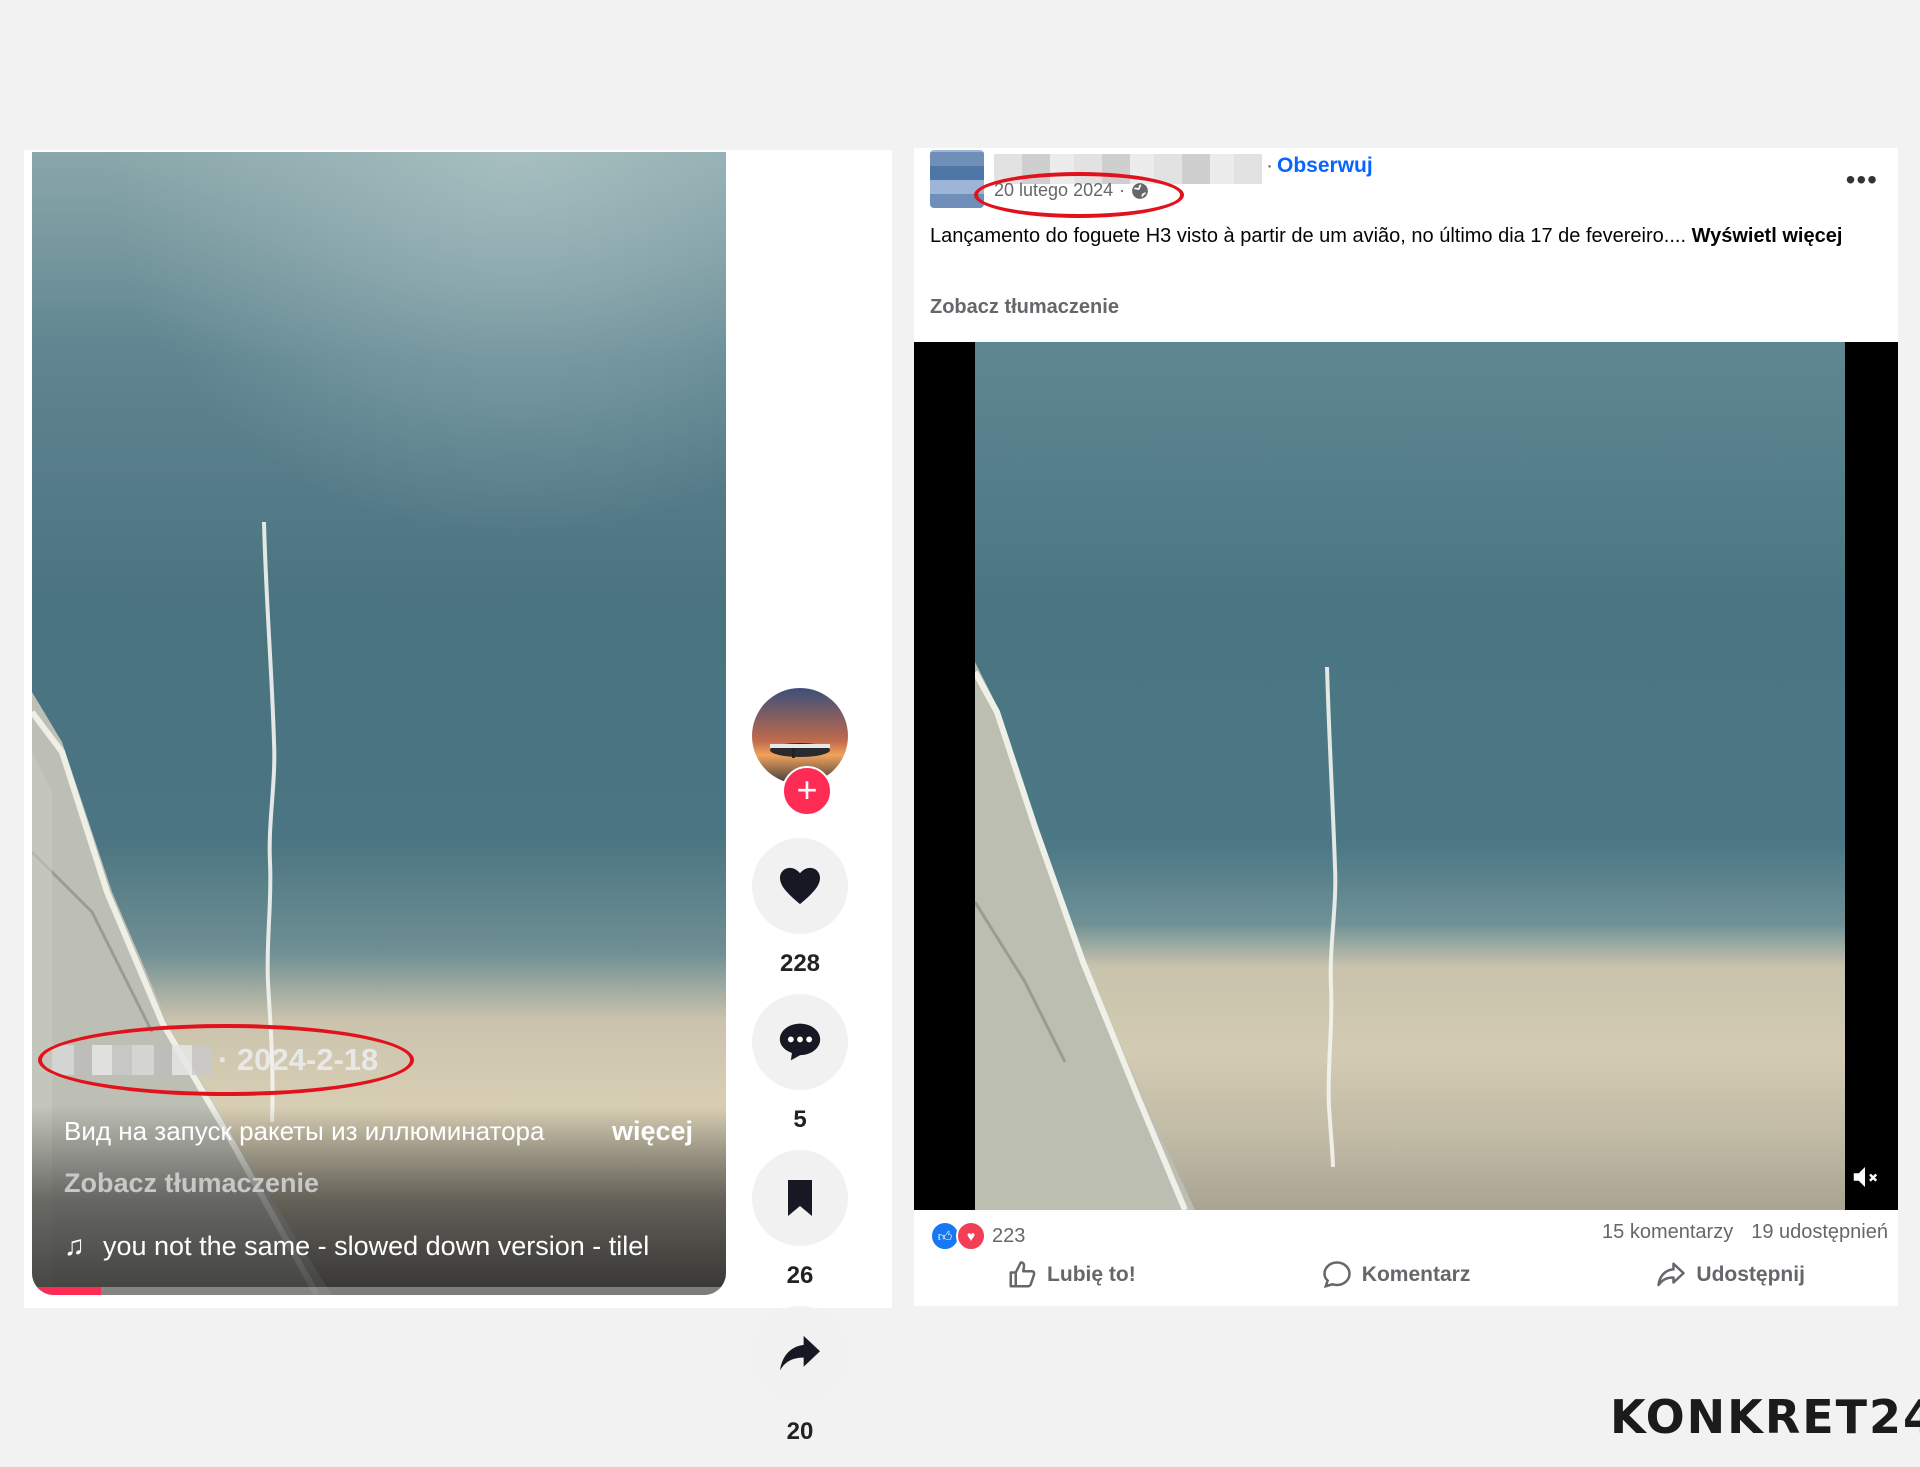 Image resolution: width=1920 pixels, height=1467 pixels. I want to click on thumbs-up-icon, so click(1022, 1274).